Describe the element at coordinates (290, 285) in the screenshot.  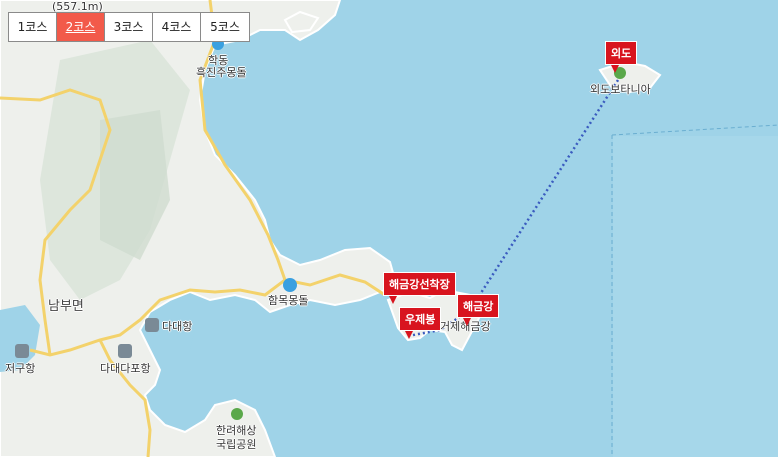
I see `beach-icon` at that location.